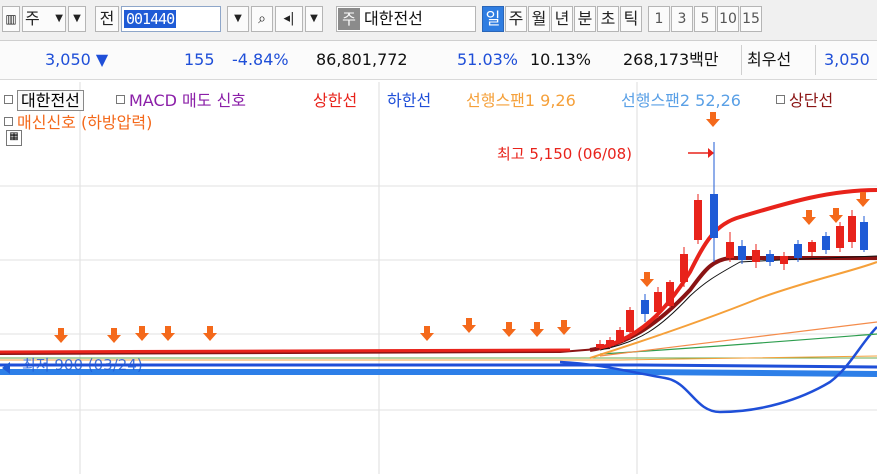  I want to click on interval-tab: 10, so click(728, 19).